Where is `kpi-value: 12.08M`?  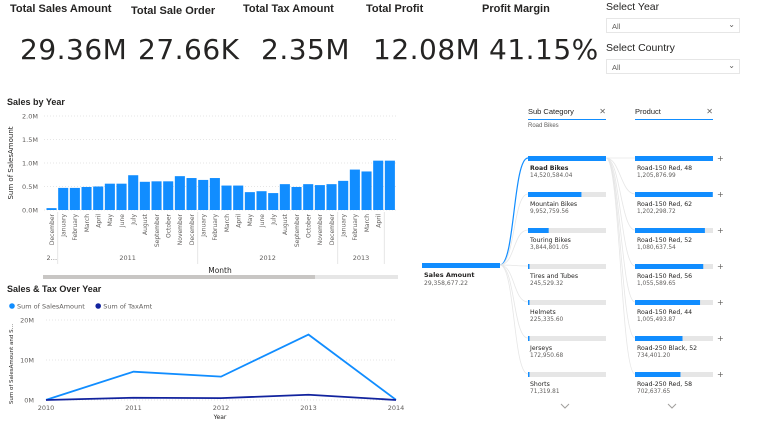 kpi-value: 12.08M is located at coordinates (427, 49).